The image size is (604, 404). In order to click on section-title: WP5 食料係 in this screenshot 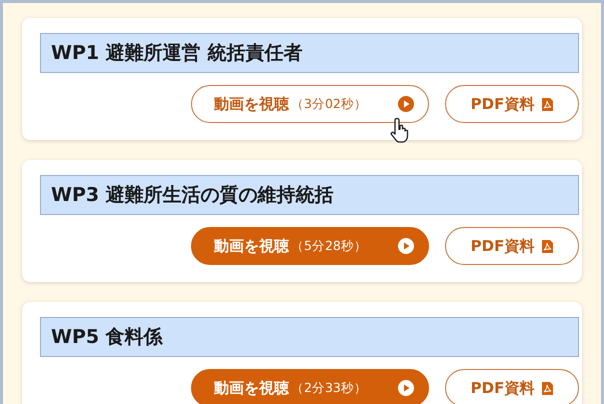, I will do `click(309, 337)`.